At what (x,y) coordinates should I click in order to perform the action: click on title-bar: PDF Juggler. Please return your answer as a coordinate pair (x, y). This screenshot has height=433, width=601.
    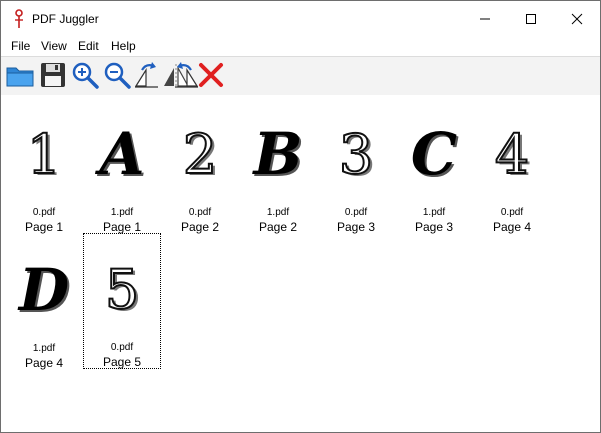
    Looking at the image, I should click on (300, 18).